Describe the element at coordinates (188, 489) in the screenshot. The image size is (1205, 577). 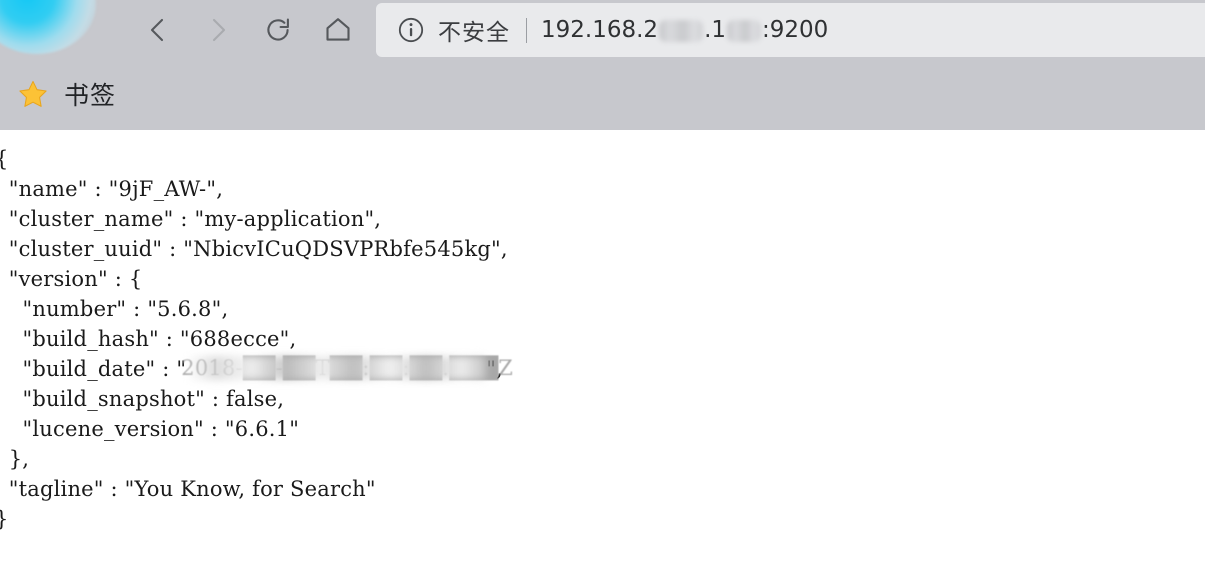
I see `json-line-tagline: "tagline" : "You Know, for Search"` at that location.